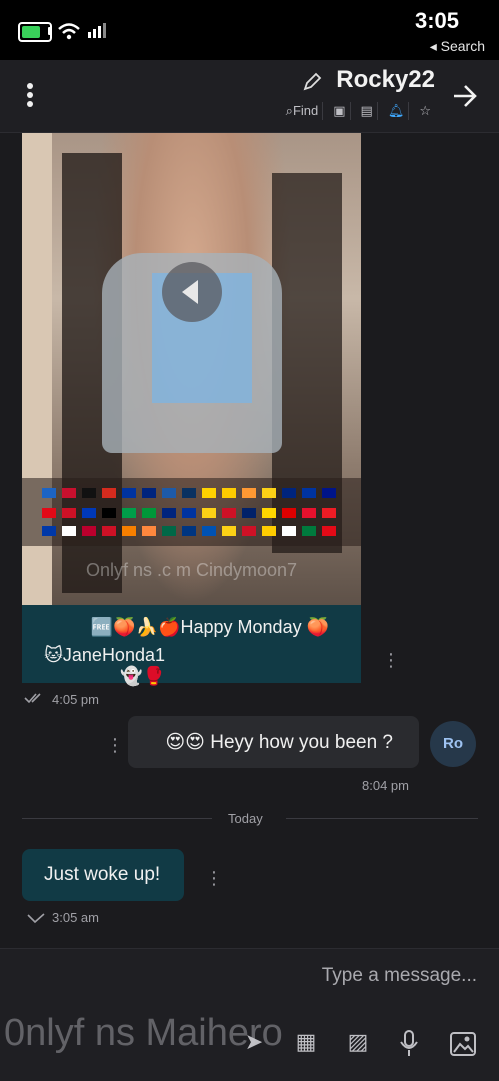 The height and width of the screenshot is (1081, 499). I want to click on caption-line-2: 🐱JaneHonda1👻🥊, so click(104, 665).